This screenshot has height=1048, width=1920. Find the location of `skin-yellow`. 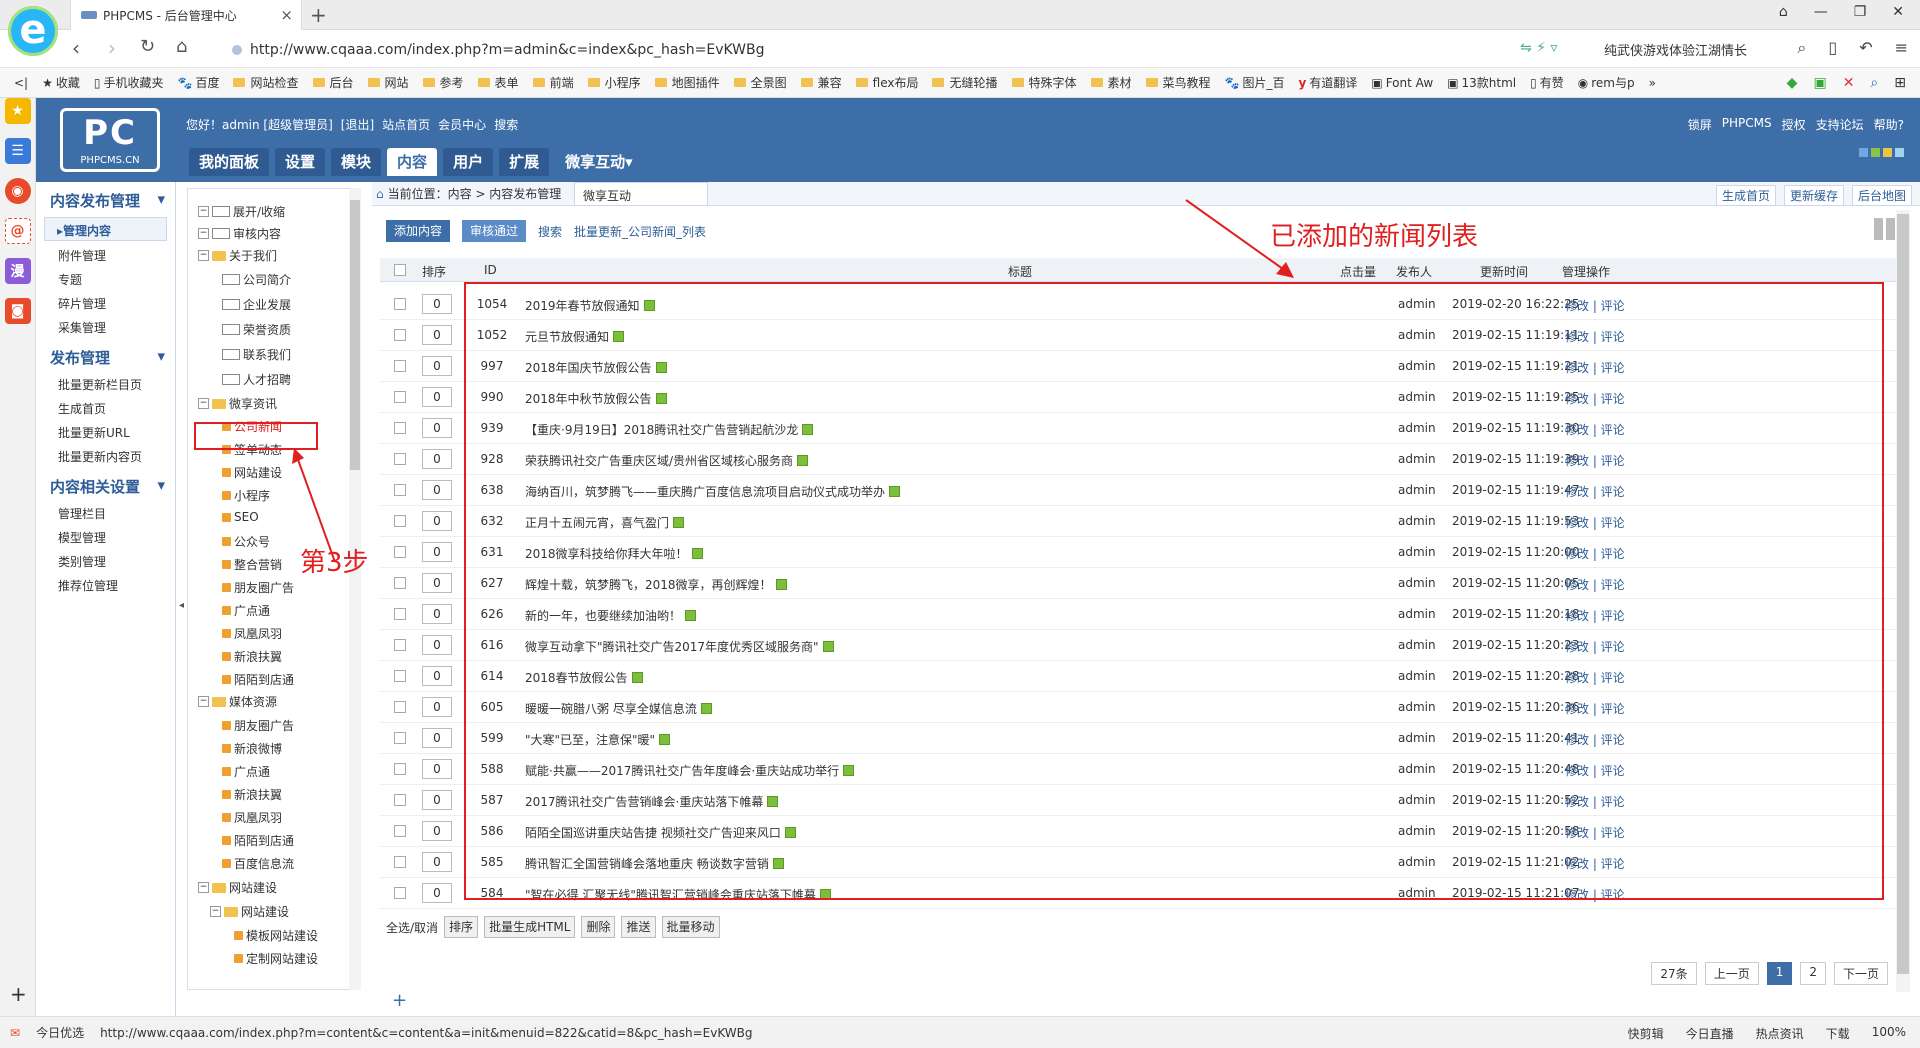

skin-yellow is located at coordinates (1887, 152).